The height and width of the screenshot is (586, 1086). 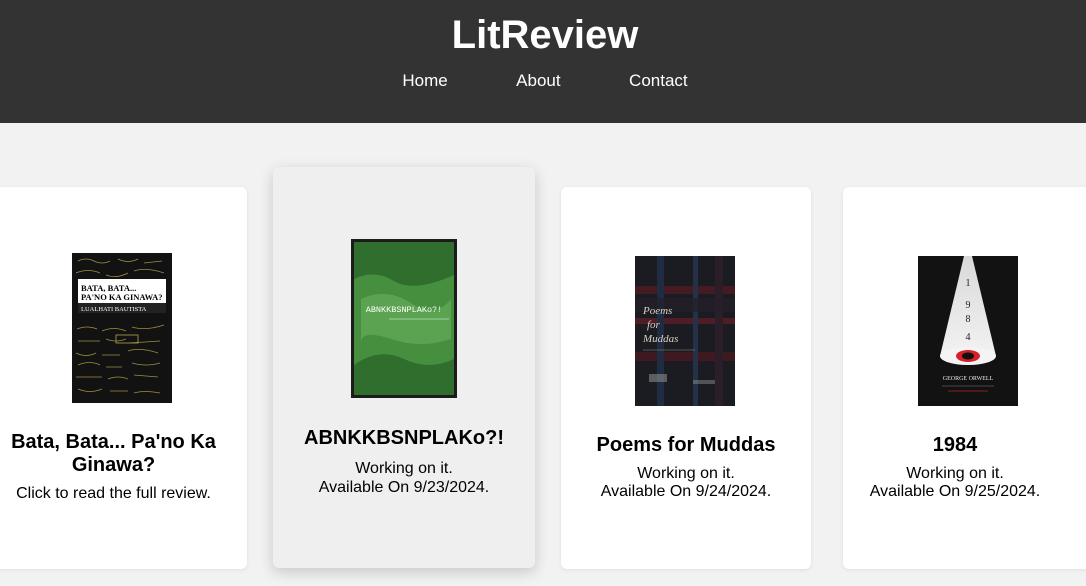 I want to click on book-cover-poems-for-muddas: Poems for Muddas, so click(x=685, y=331).